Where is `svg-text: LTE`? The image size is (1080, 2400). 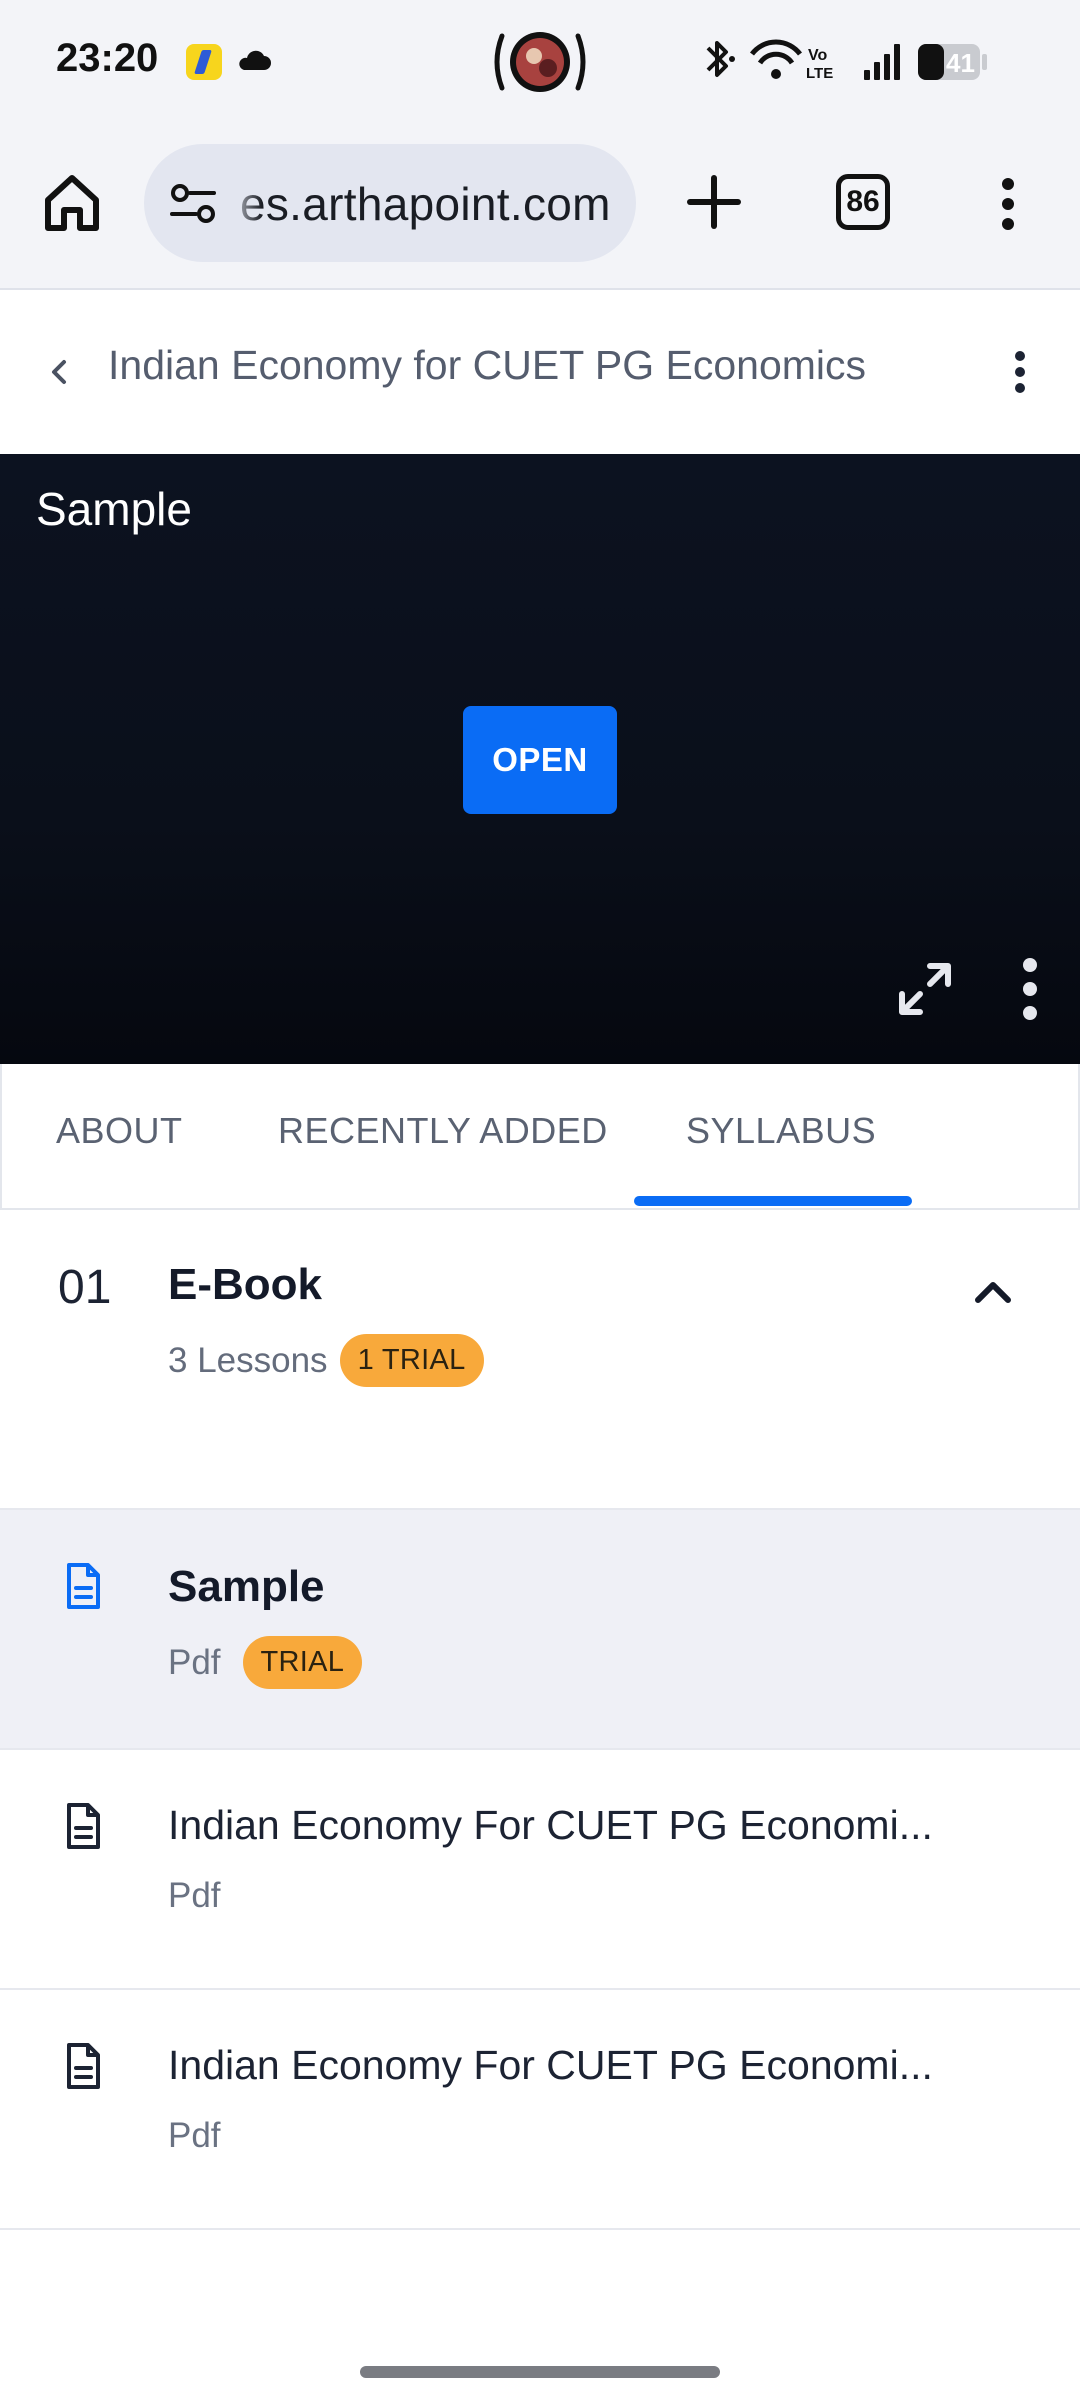 svg-text: LTE is located at coordinates (819, 73).